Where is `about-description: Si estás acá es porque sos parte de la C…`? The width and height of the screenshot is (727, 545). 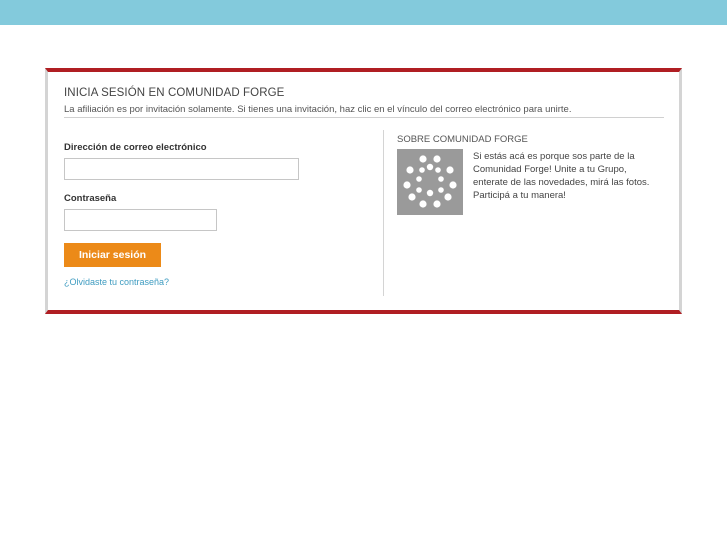
about-description: Si estás acá es porque sos parte de la C… is located at coordinates (561, 176).